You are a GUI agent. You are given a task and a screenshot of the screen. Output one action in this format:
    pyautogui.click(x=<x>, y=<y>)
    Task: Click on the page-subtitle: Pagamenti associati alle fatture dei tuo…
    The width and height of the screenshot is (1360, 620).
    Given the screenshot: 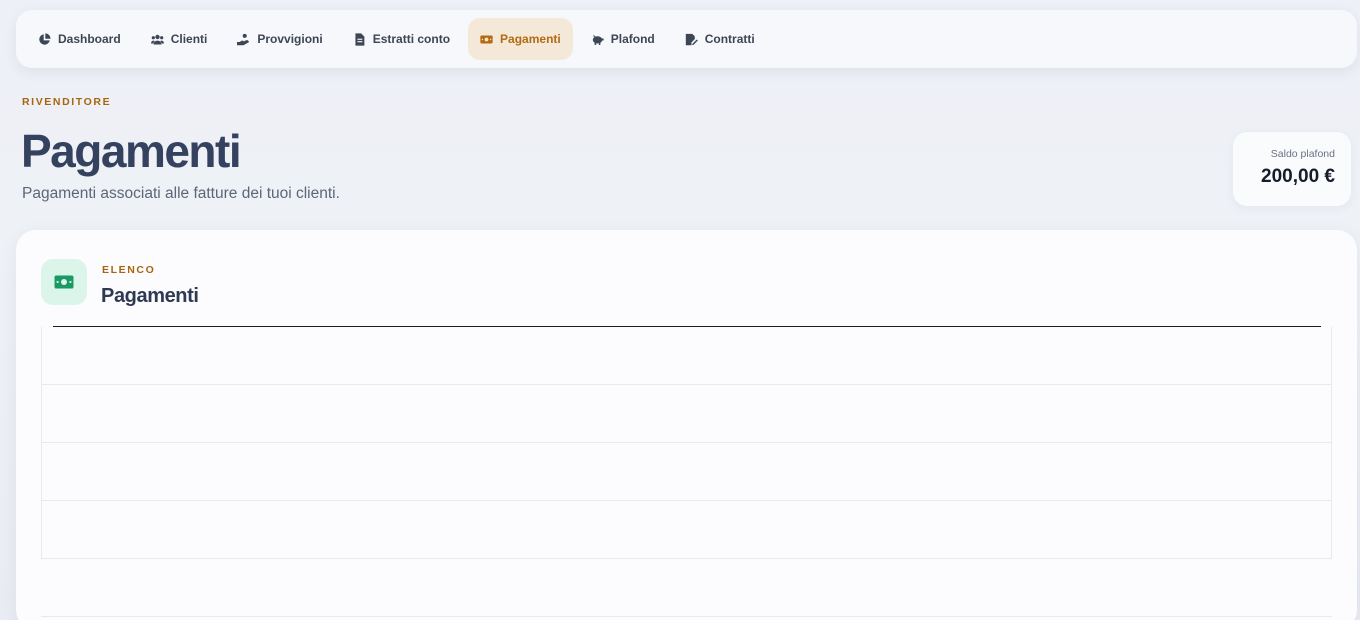 What is the action you would take?
    pyautogui.click(x=181, y=193)
    